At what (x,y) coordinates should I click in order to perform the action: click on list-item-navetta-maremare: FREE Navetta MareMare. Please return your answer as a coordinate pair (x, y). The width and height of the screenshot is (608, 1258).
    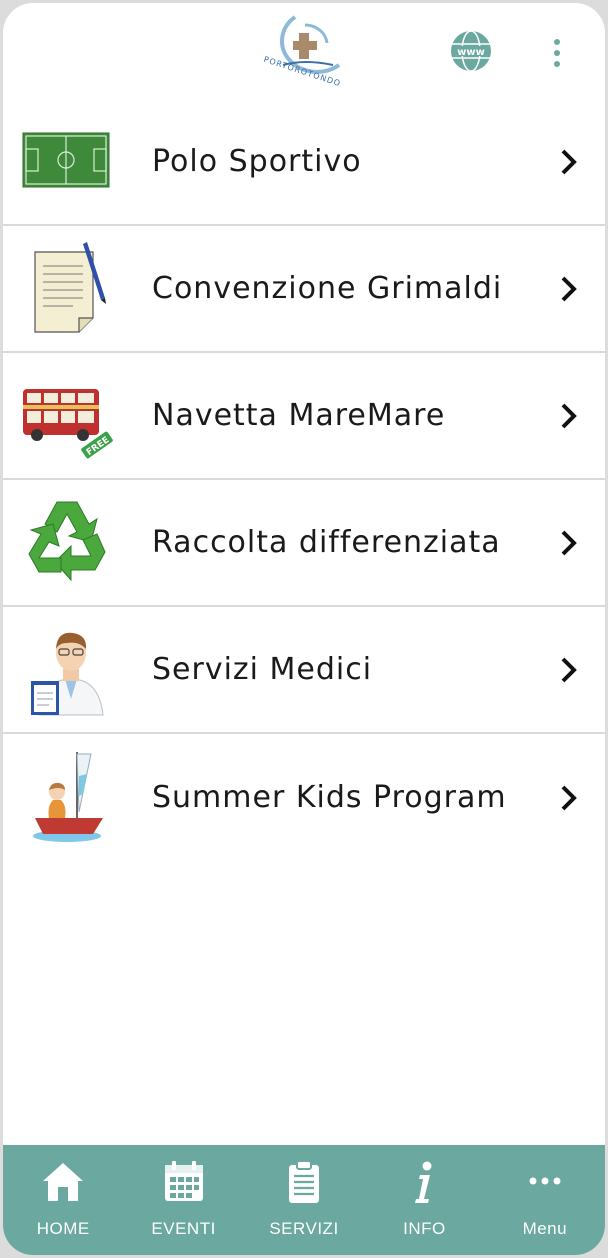
    Looking at the image, I should click on (304, 416).